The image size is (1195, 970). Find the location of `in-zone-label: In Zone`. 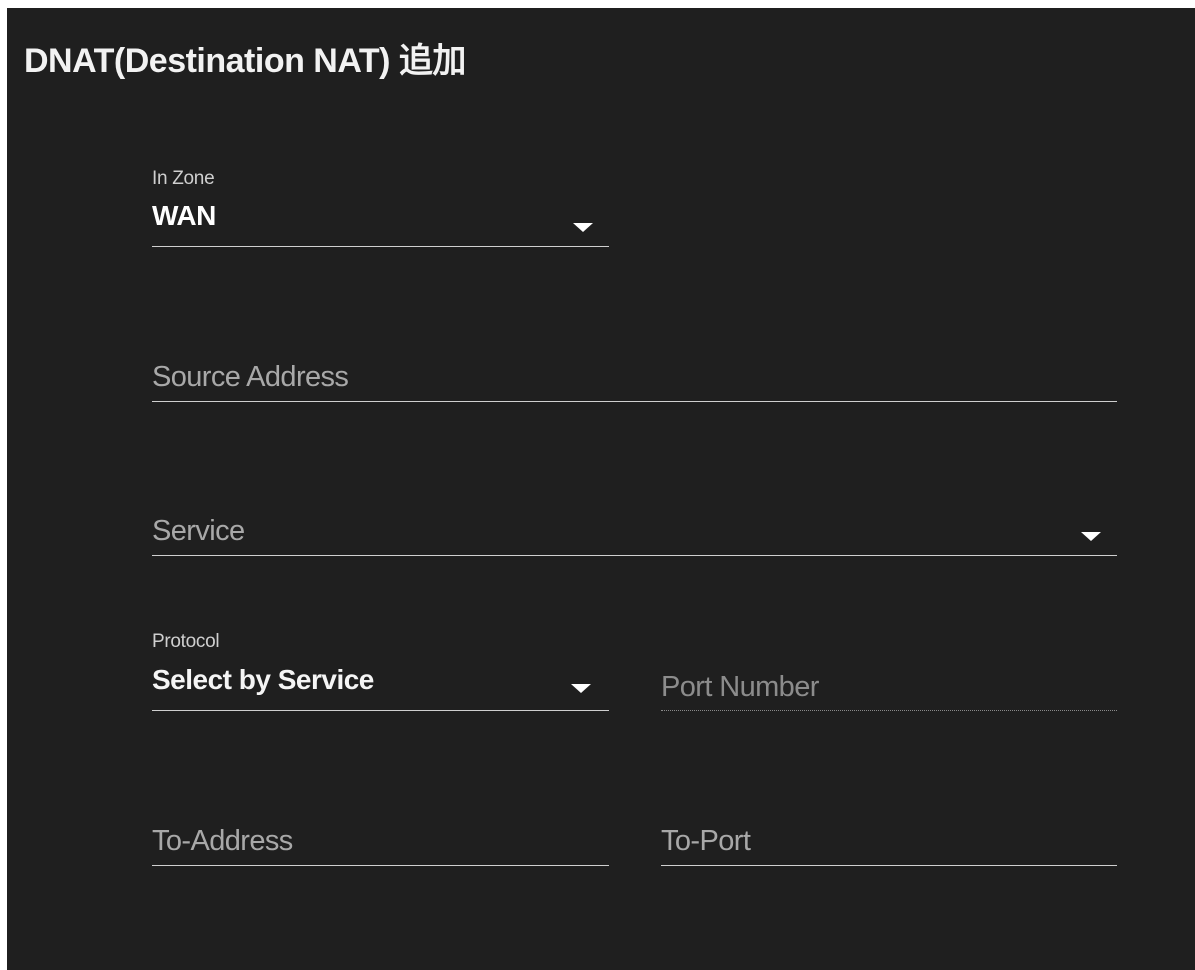

in-zone-label: In Zone is located at coordinates (183, 178).